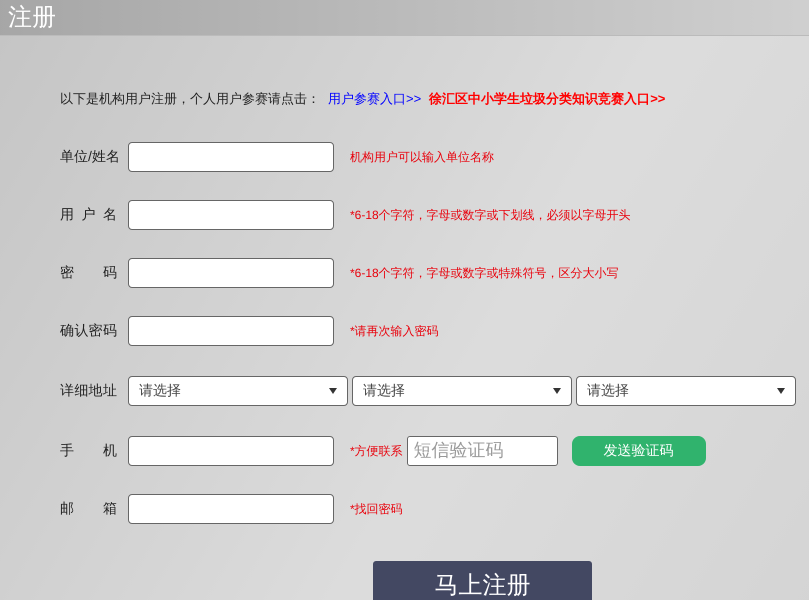  I want to click on hint-text: 机构用户可以输入单位名称, so click(422, 157).